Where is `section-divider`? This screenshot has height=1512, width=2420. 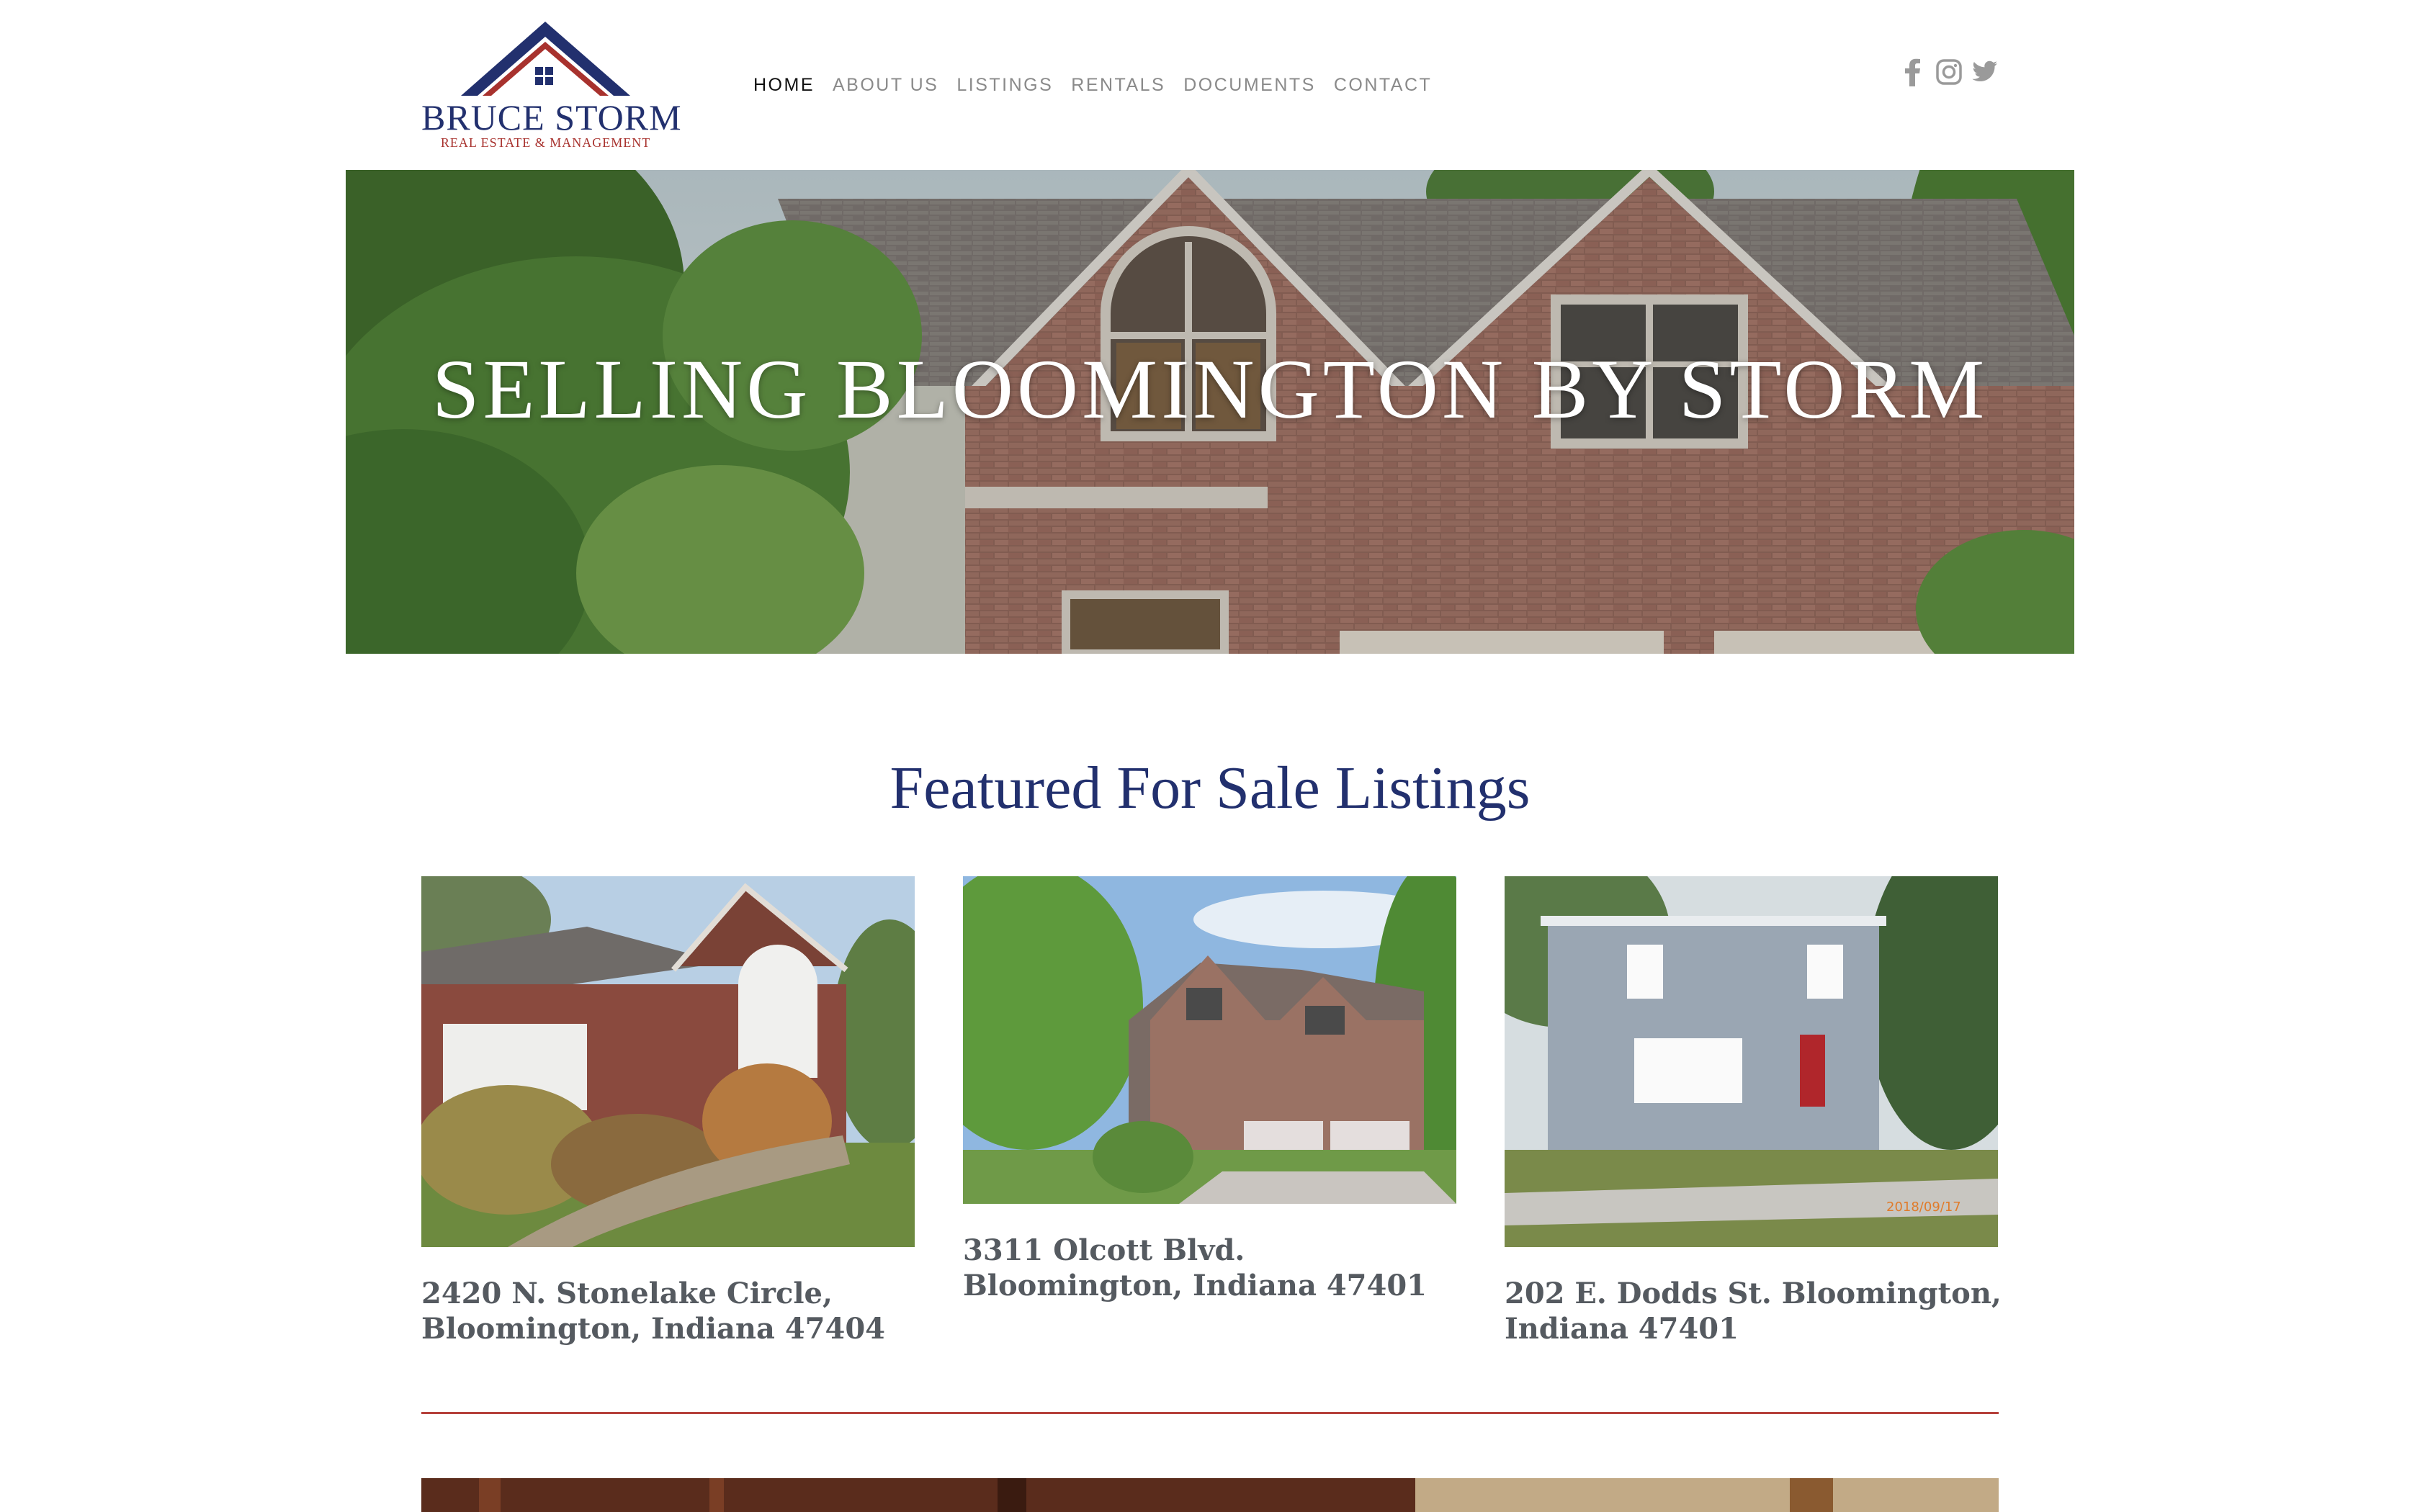
section-divider is located at coordinates (1210, 1413).